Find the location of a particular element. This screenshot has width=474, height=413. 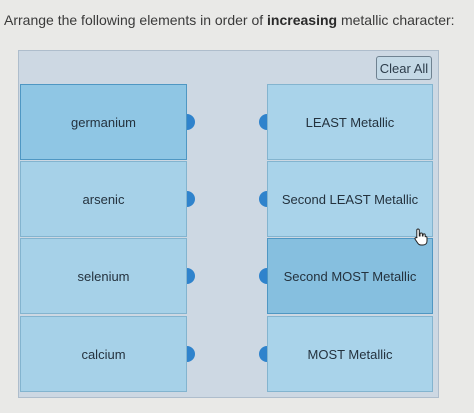

drop-slot-second-least-metallic: Second LEAST Metallic is located at coordinates (350, 199).